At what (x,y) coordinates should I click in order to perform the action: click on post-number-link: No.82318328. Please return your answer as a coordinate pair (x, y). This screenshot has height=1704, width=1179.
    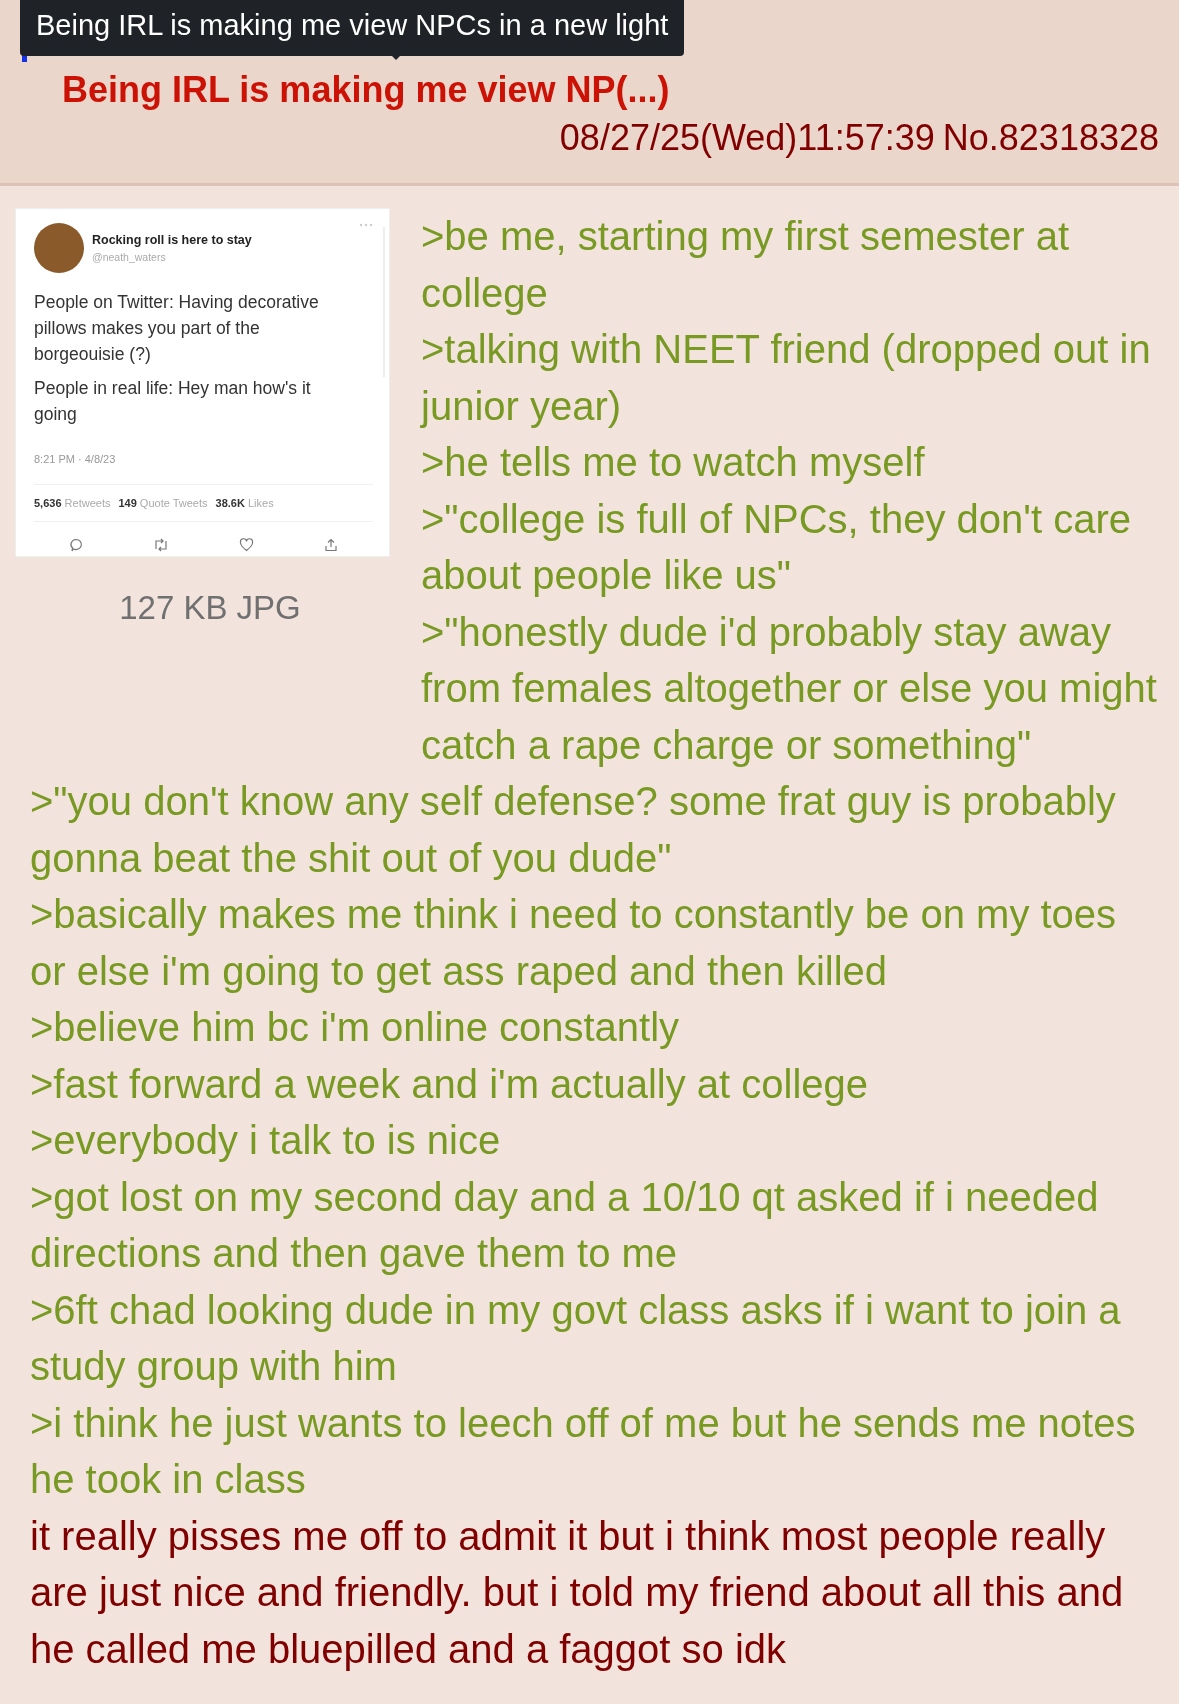
    Looking at the image, I should click on (1050, 138).